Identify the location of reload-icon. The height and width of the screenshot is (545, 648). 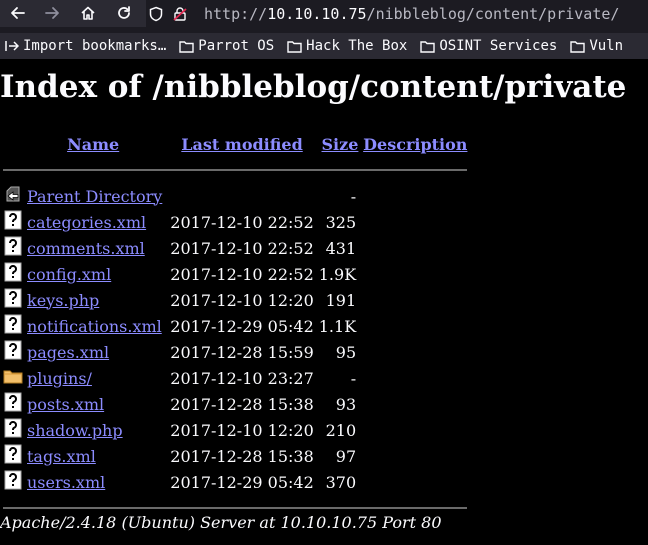
(124, 12).